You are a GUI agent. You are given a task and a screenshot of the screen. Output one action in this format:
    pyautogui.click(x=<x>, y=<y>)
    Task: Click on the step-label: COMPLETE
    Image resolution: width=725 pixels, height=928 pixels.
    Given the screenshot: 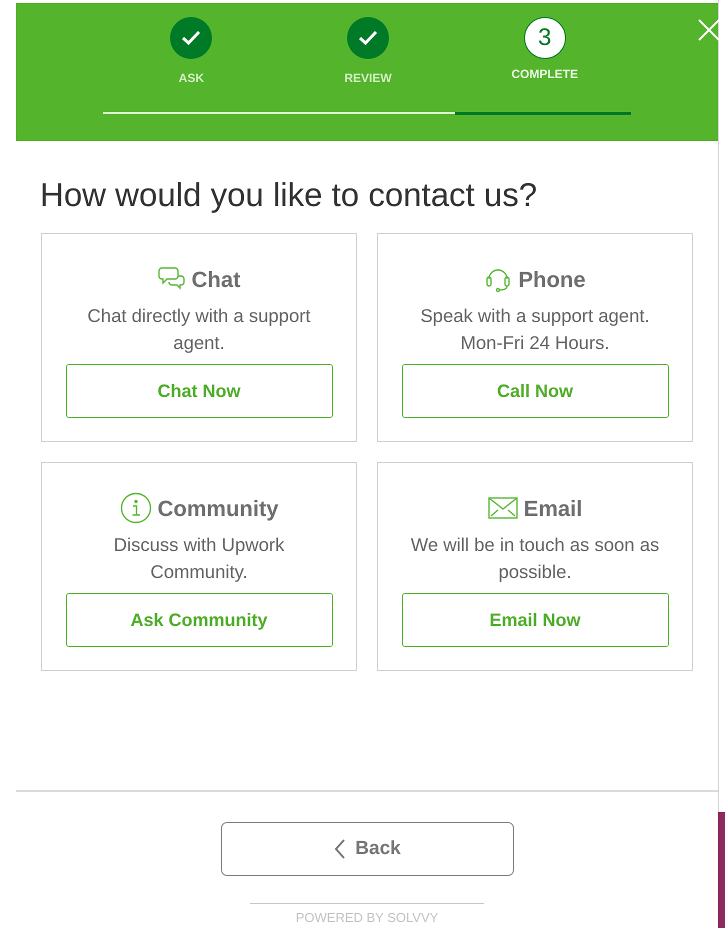 What is the action you would take?
    pyautogui.click(x=544, y=74)
    